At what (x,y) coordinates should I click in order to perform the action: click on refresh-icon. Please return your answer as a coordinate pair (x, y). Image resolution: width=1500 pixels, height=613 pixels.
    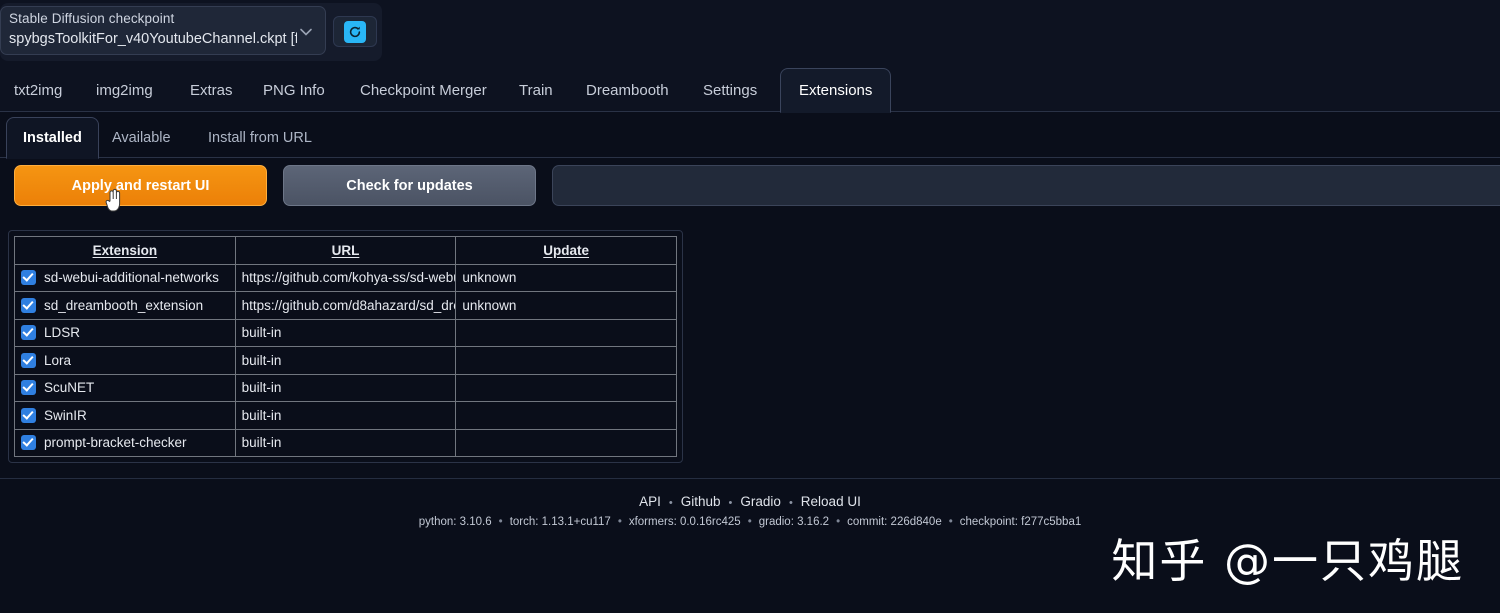
    Looking at the image, I should click on (355, 31).